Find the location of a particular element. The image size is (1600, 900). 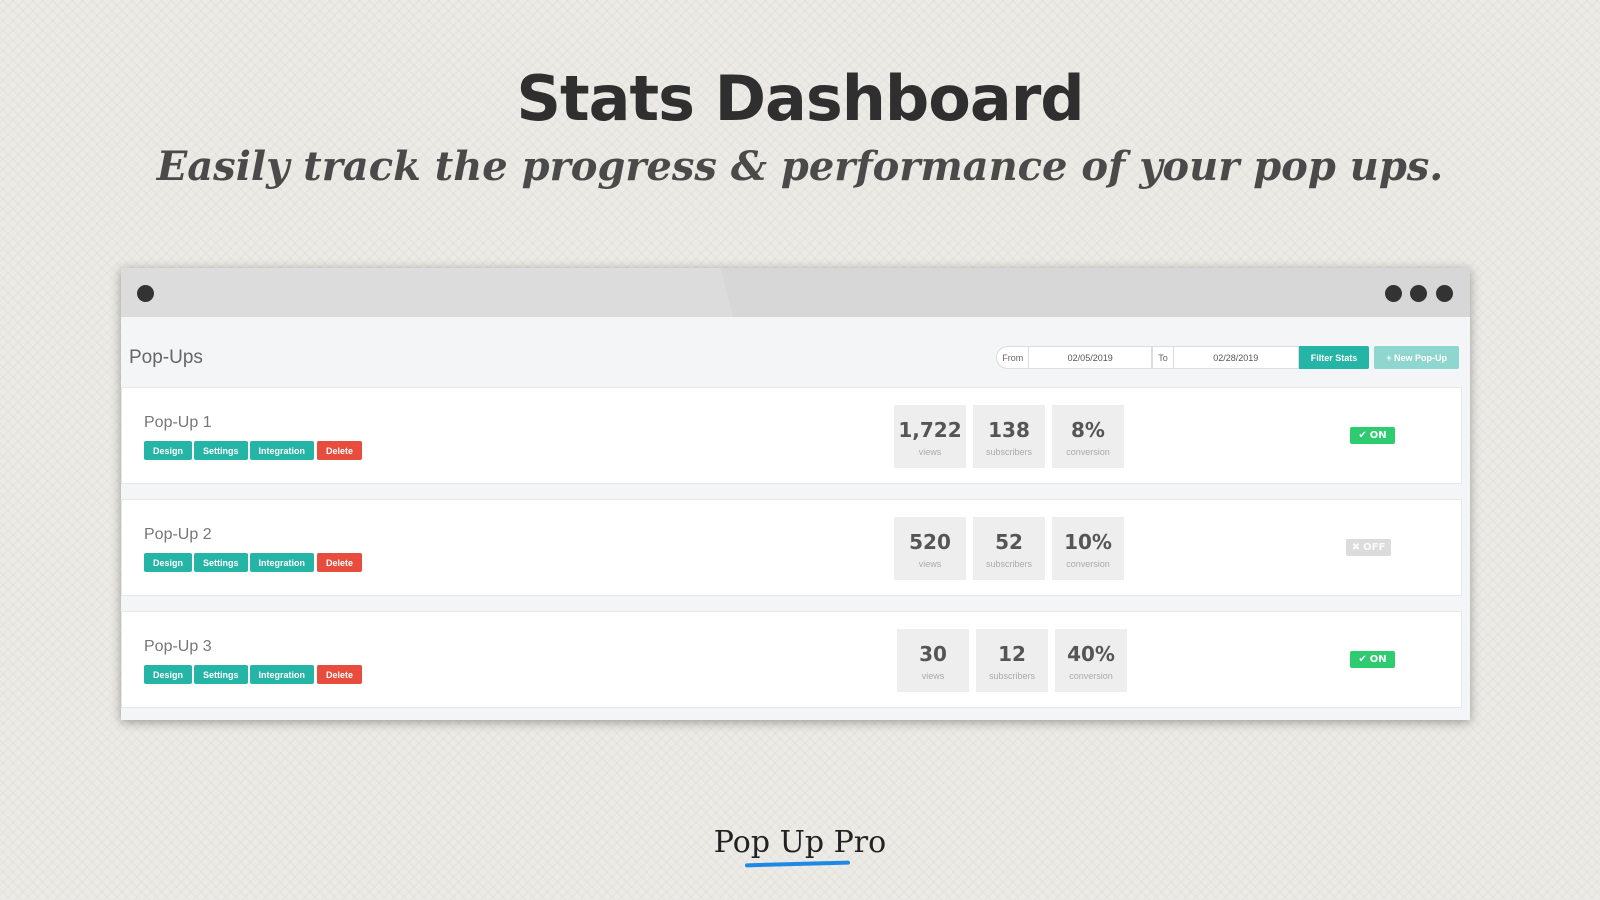

conversion-stat: 8% conversion is located at coordinates (1088, 436).